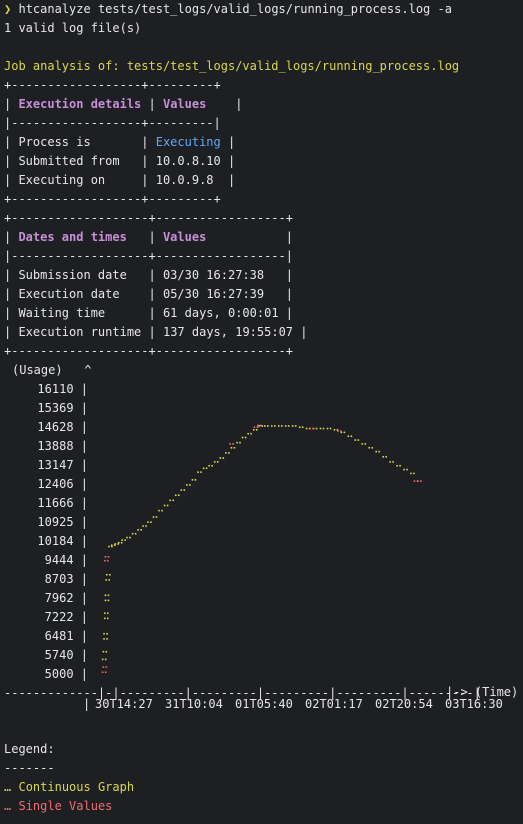 The height and width of the screenshot is (824, 523). Describe the element at coordinates (213, 275) in the screenshot. I see `row-value: 03/30 16:27:38` at that location.